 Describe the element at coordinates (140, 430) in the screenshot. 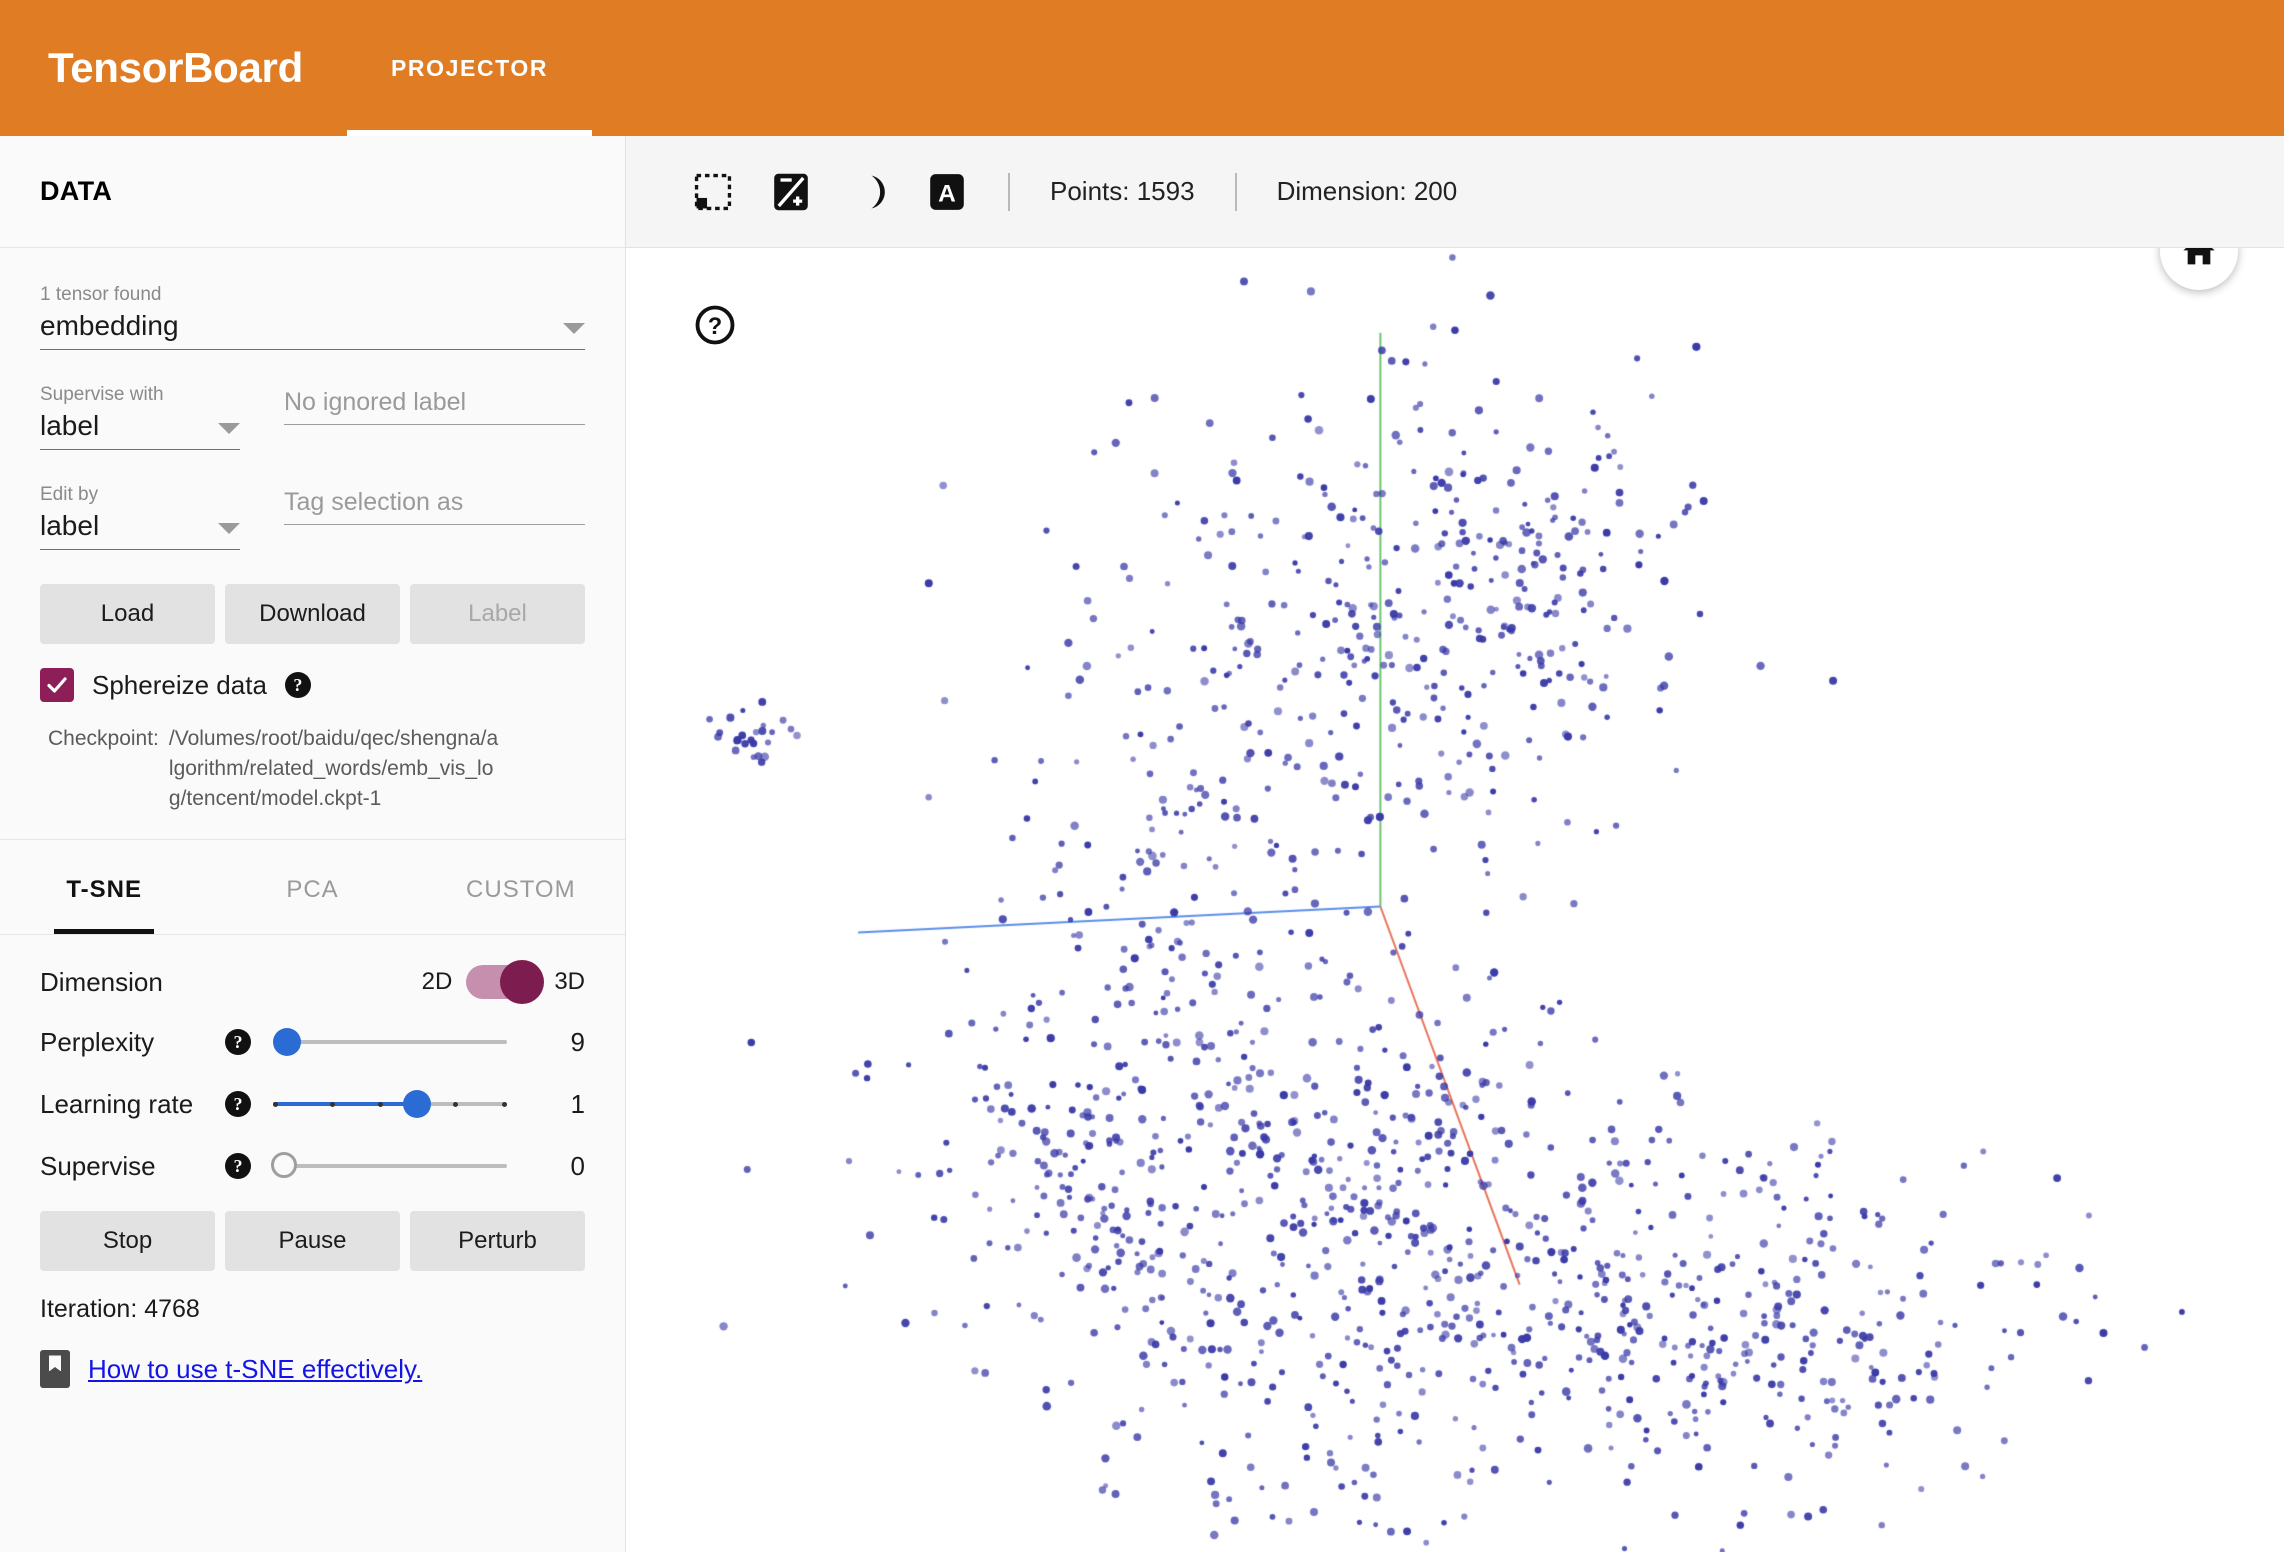

I see `supervise-with-select: label` at that location.